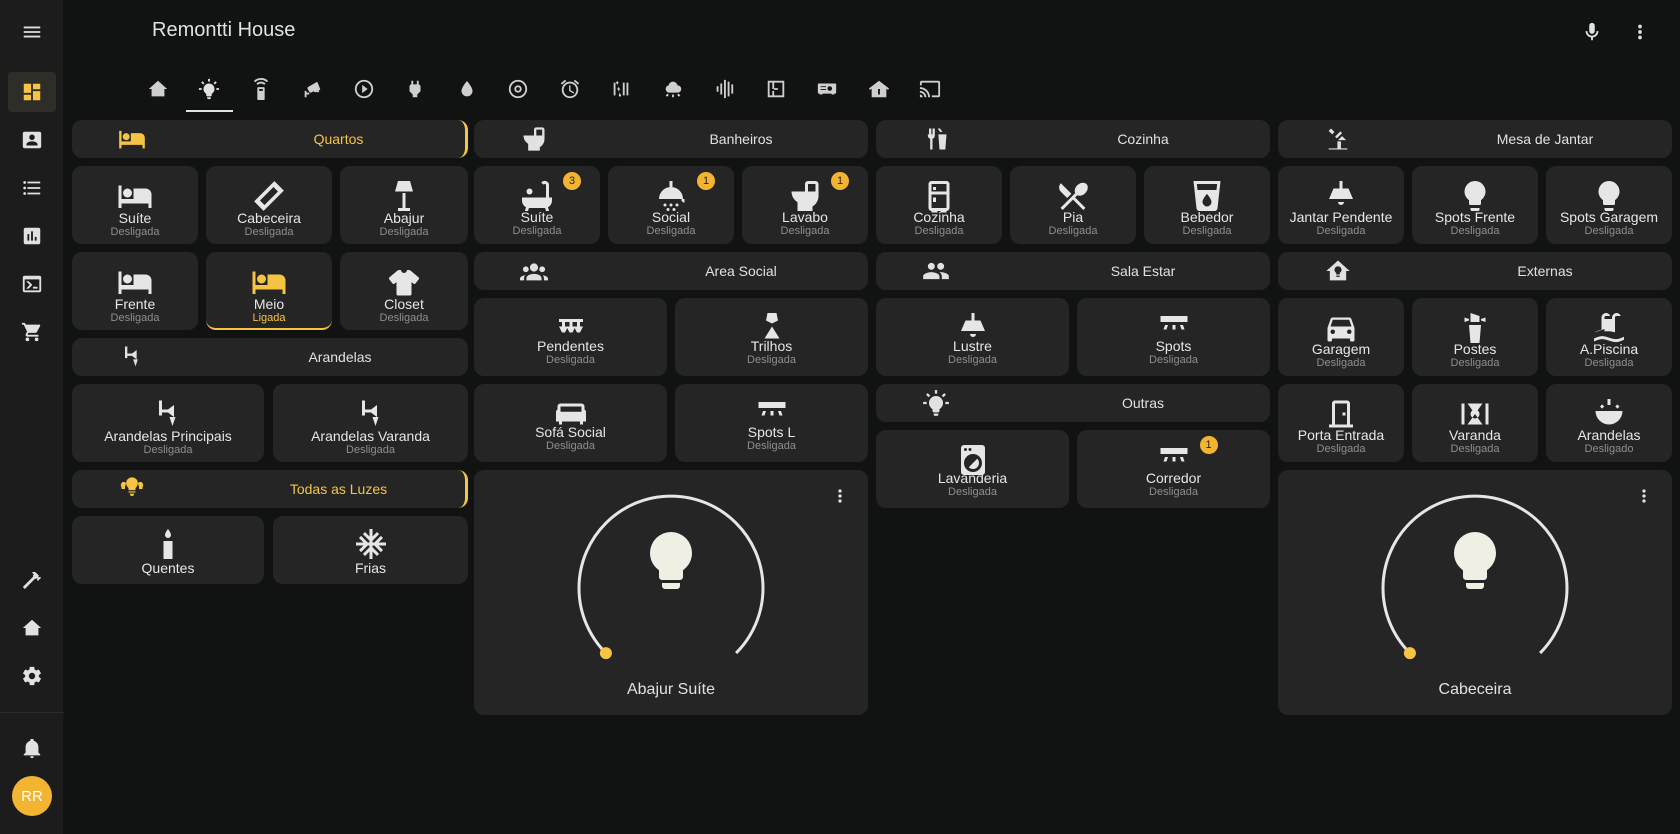 The image size is (1680, 834). I want to click on more-vert-icon, so click(1640, 32).